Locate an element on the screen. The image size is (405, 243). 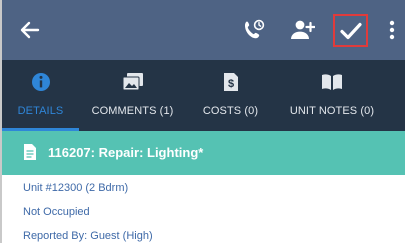
image-gallery-icon is located at coordinates (133, 82).